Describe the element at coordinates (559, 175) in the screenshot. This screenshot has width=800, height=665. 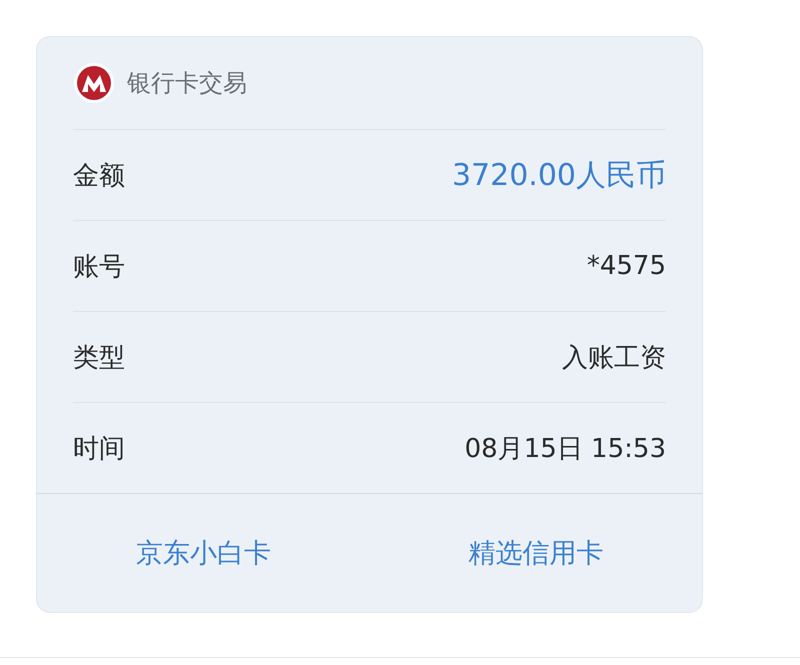
I see `field-value: 3720.00人民币` at that location.